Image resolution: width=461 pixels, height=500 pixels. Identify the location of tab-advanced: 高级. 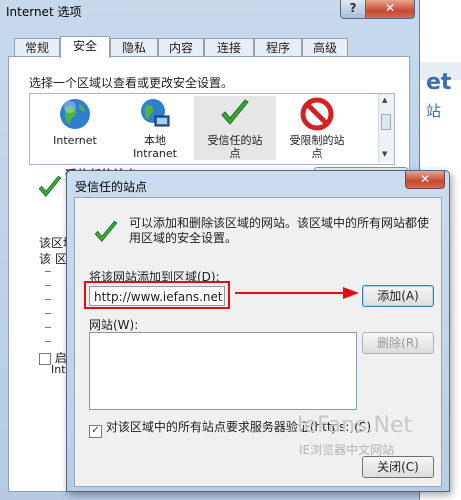
(325, 47).